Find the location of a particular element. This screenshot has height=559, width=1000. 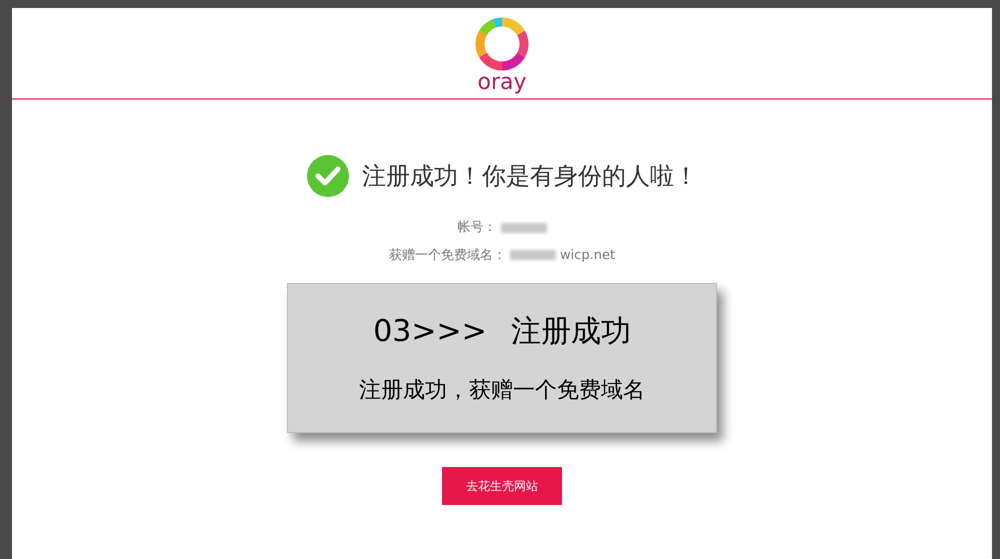

success-title: 注册成功！你是有身份的人啦！ is located at coordinates (530, 176).